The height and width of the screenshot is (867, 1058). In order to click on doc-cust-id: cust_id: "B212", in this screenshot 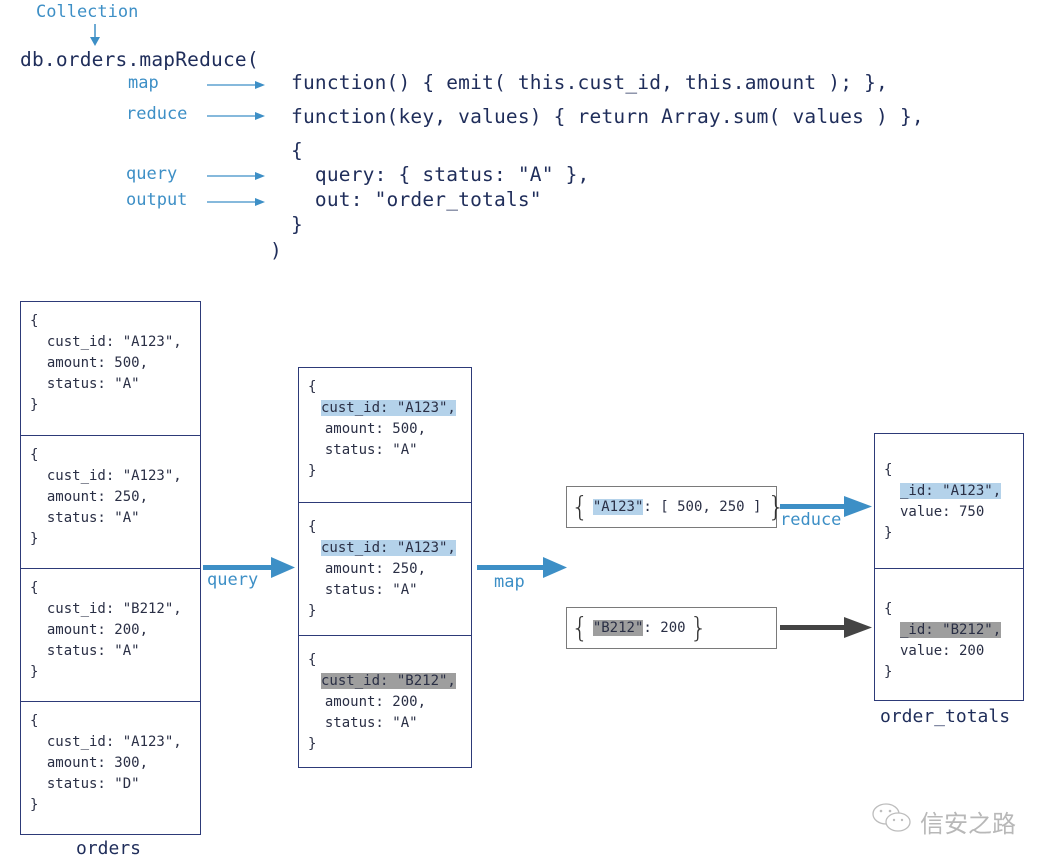, I will do `click(106, 609)`.